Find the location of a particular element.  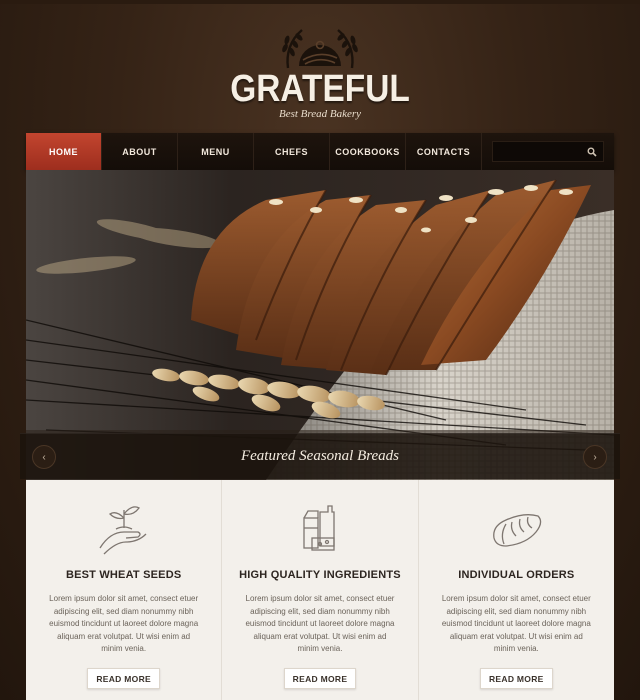

top-border is located at coordinates (320, 2).